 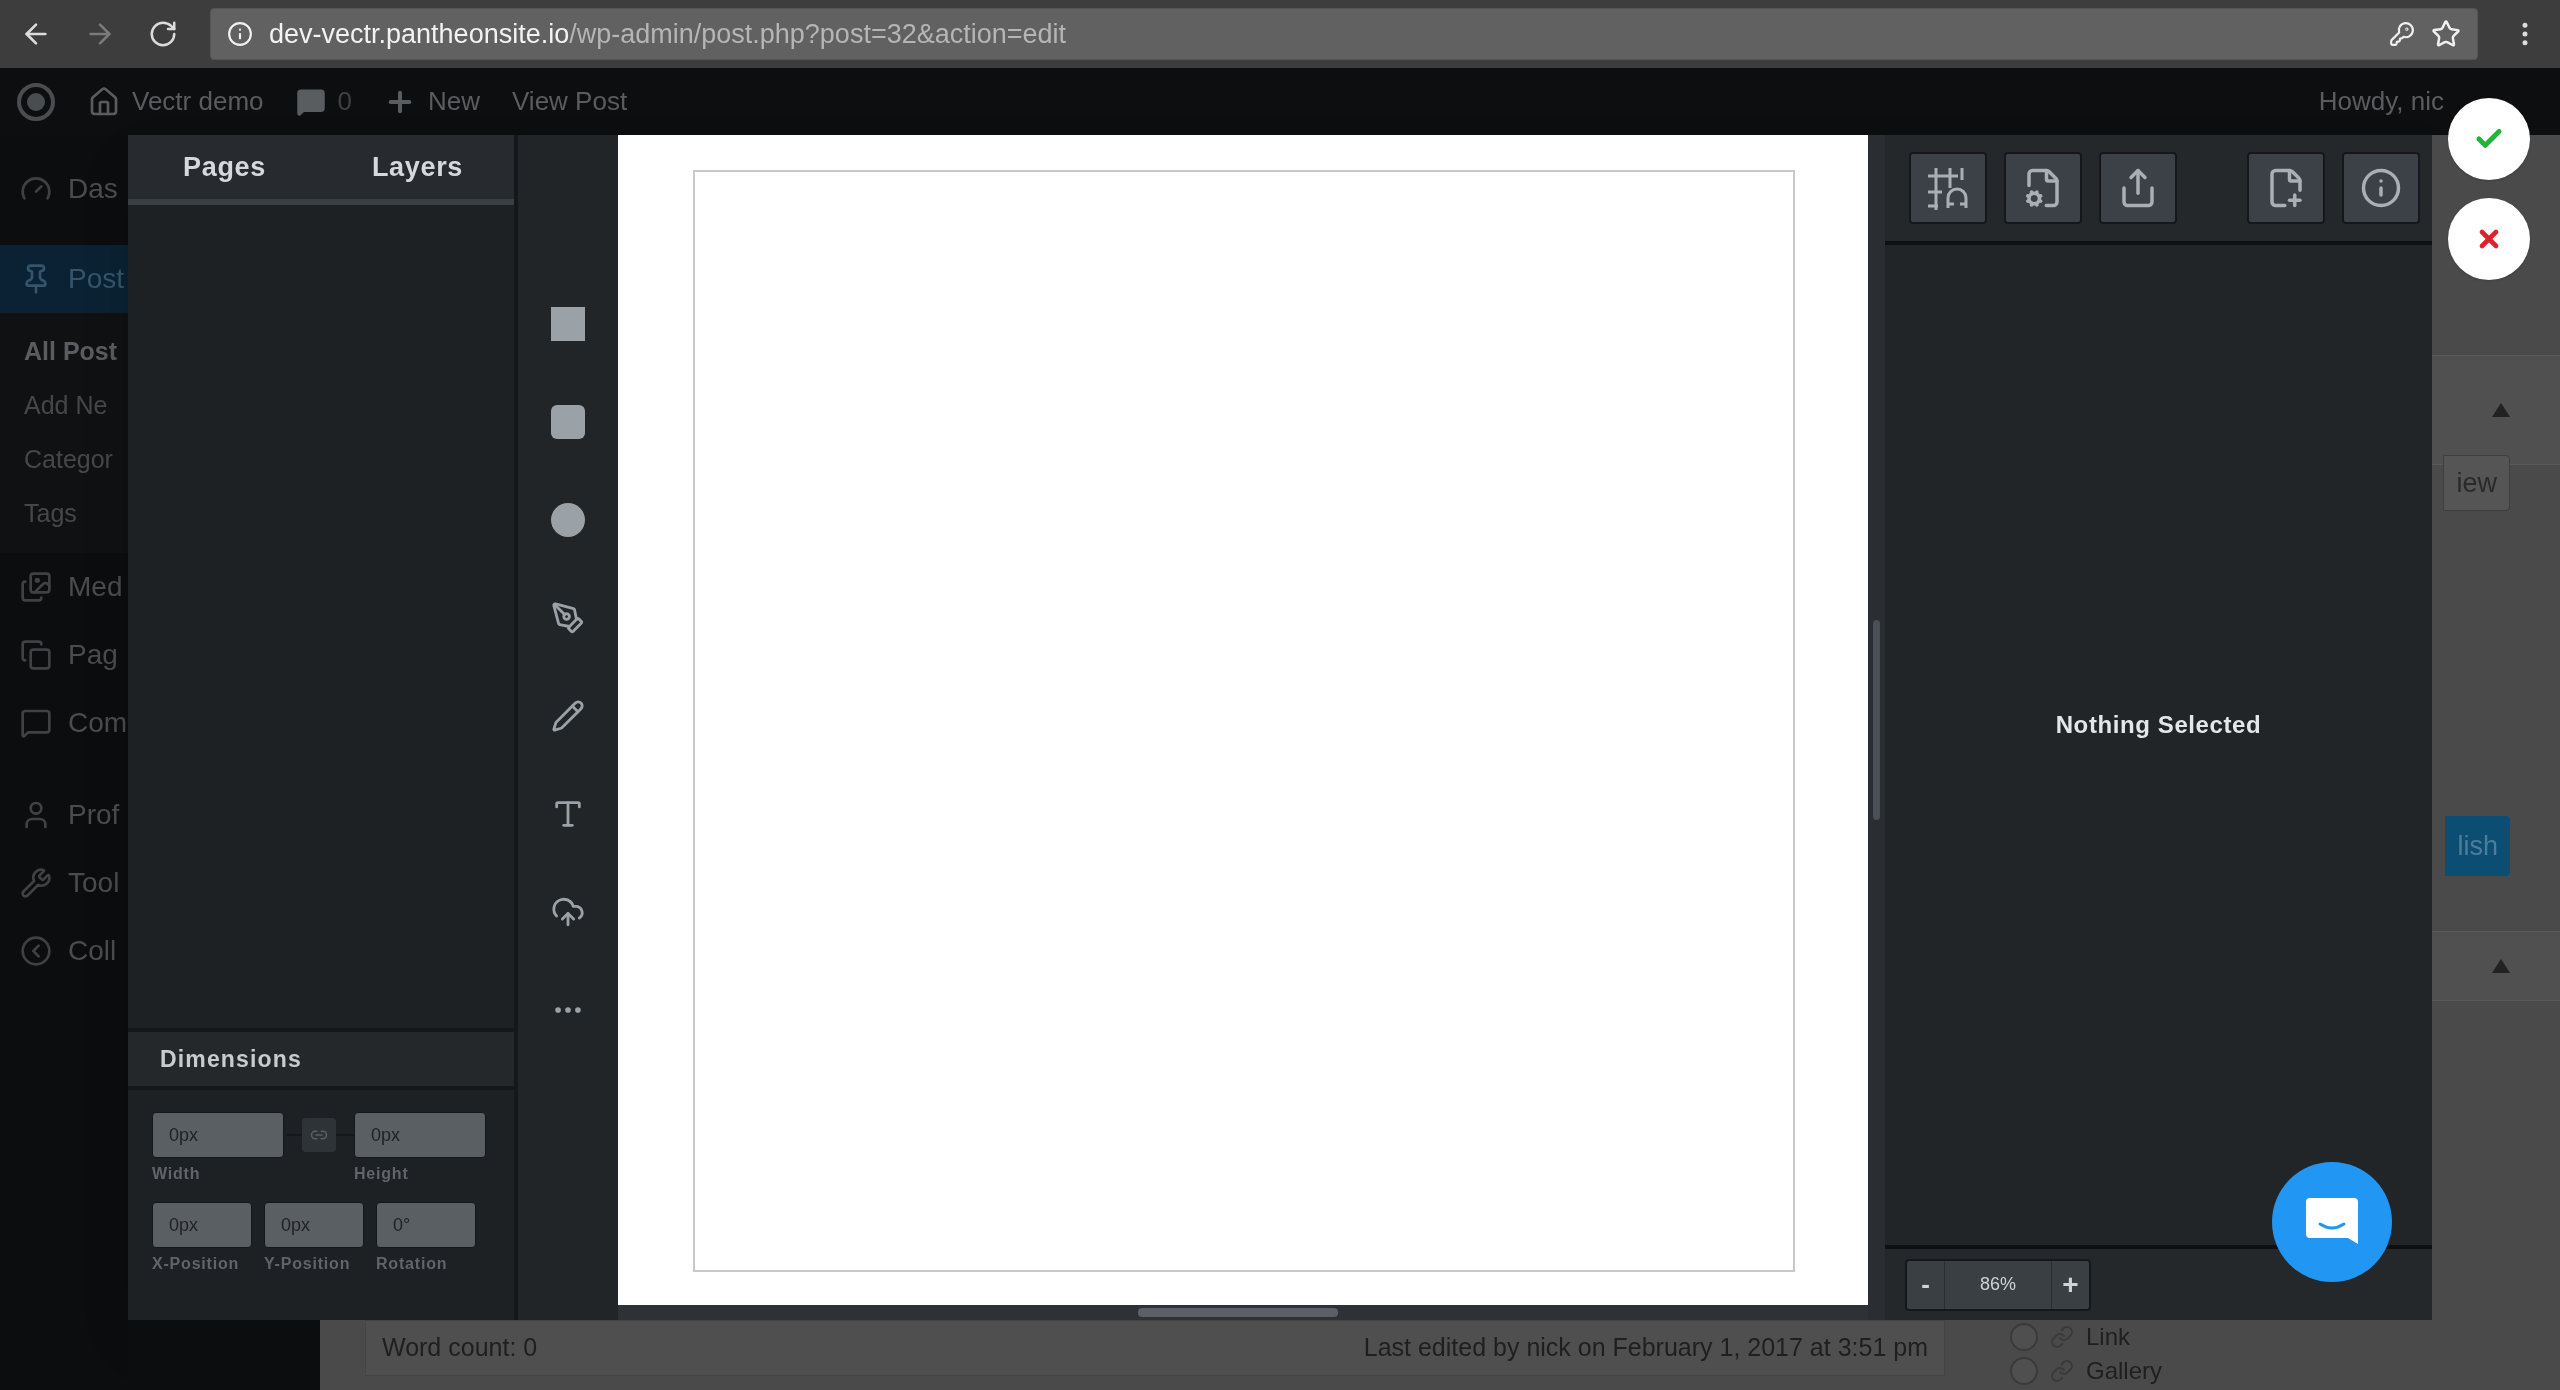 I want to click on pencil-icon, so click(x=568, y=716).